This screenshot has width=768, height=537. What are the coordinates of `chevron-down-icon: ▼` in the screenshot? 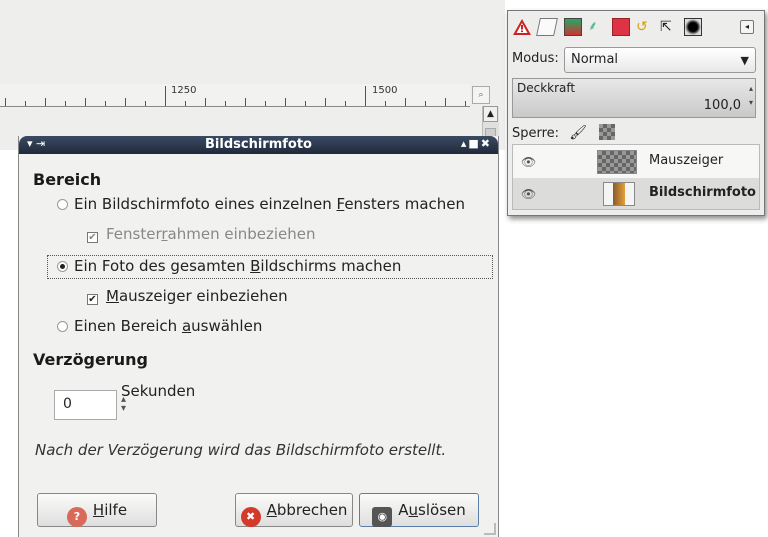 It's located at (745, 61).